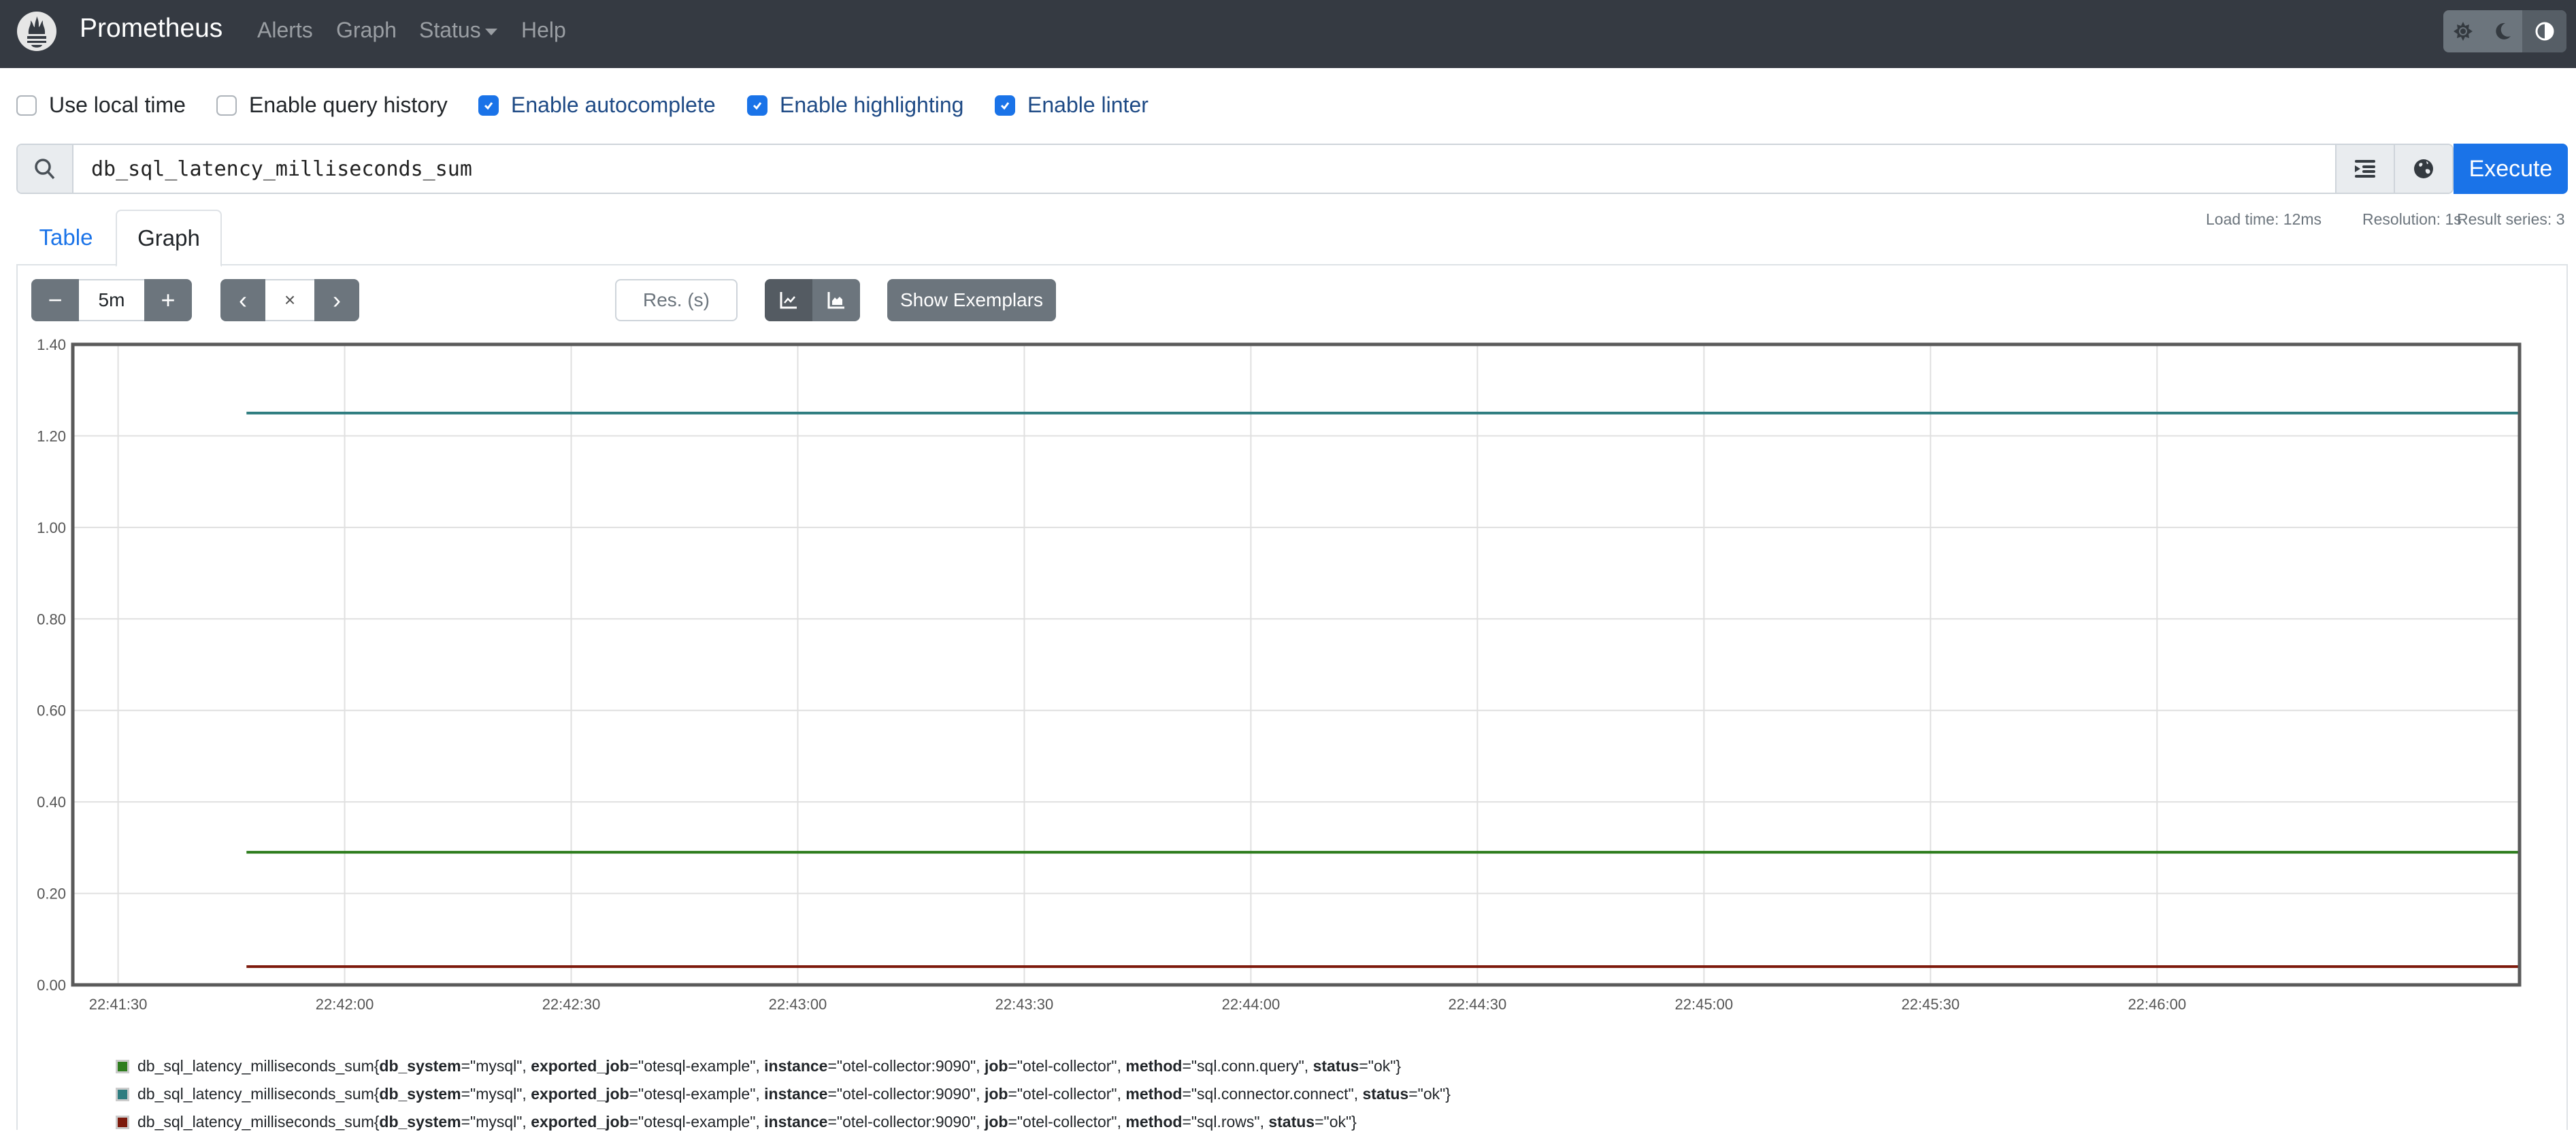 This screenshot has height=1136, width=2576. I want to click on metrics-explorer-button, so click(2423, 169).